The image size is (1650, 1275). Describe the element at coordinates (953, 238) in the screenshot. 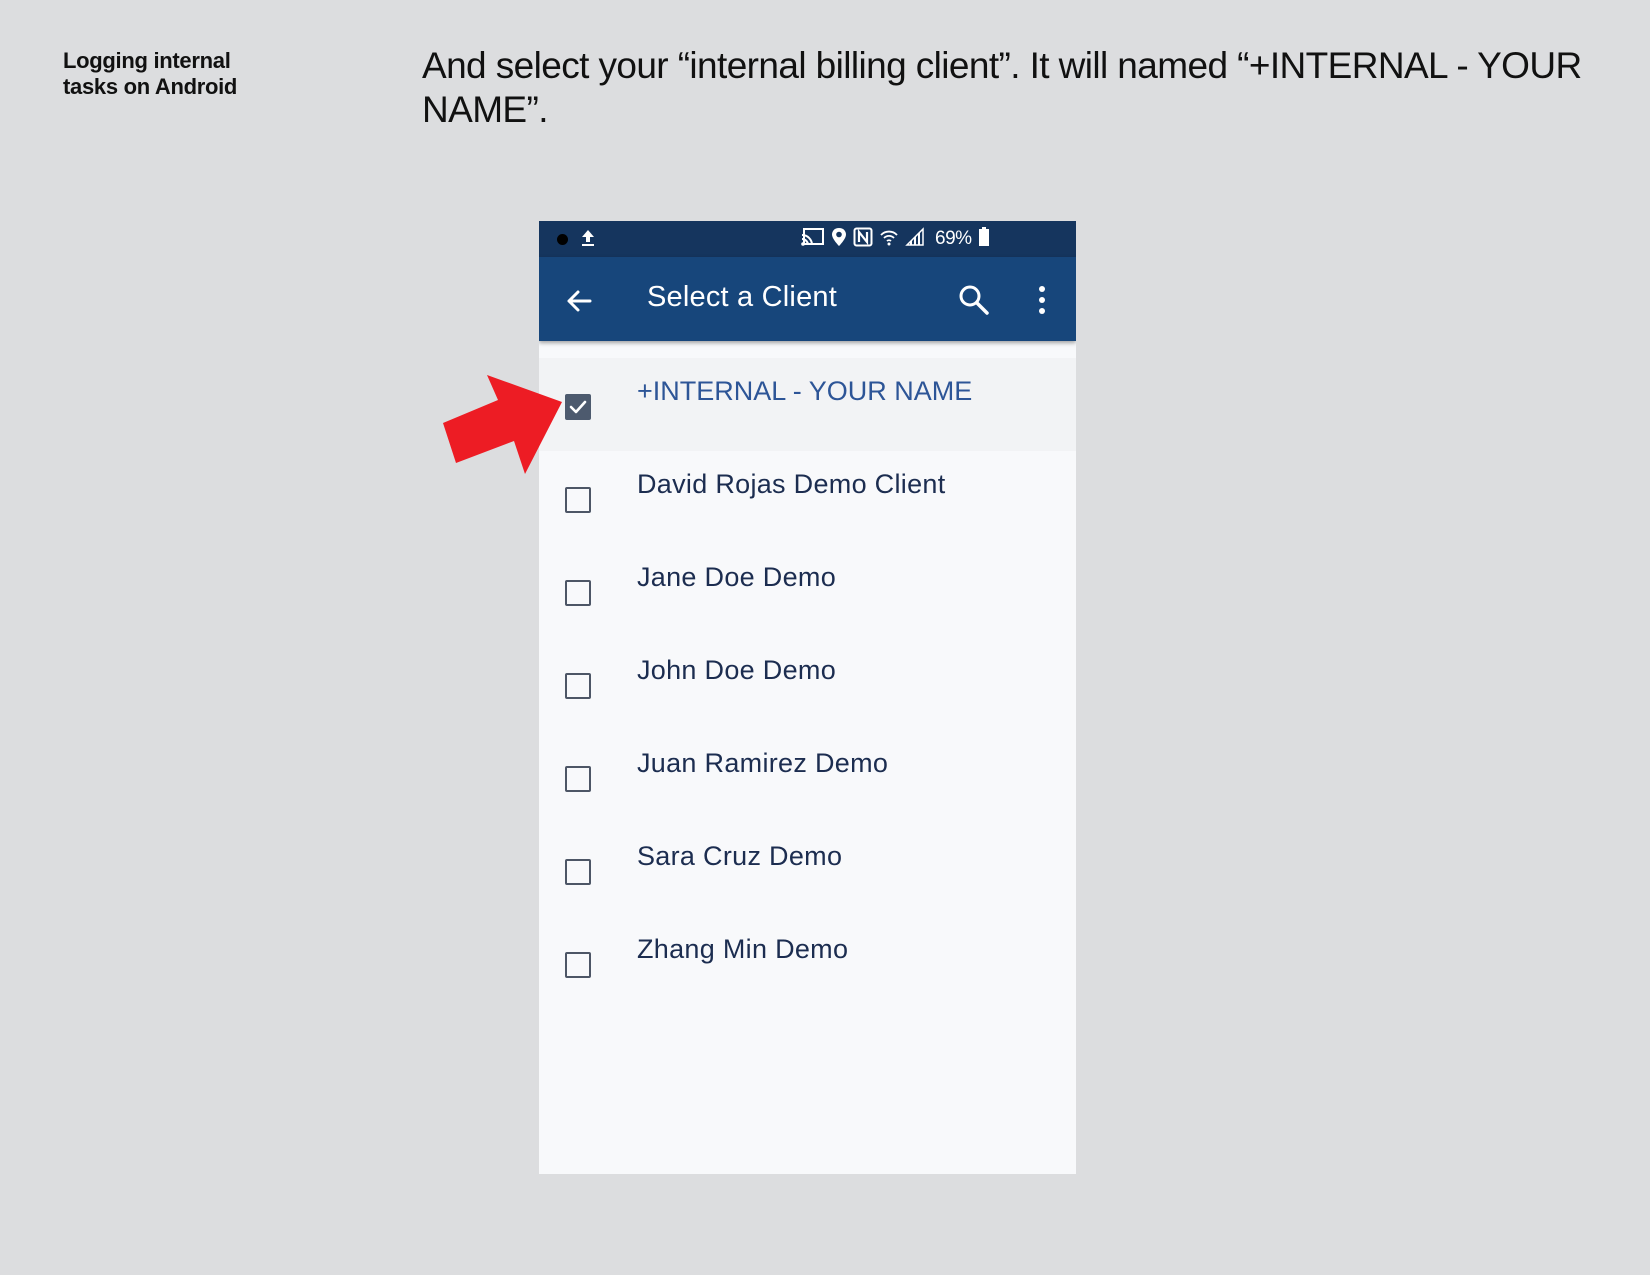

I see `battery-percent: 69%` at that location.